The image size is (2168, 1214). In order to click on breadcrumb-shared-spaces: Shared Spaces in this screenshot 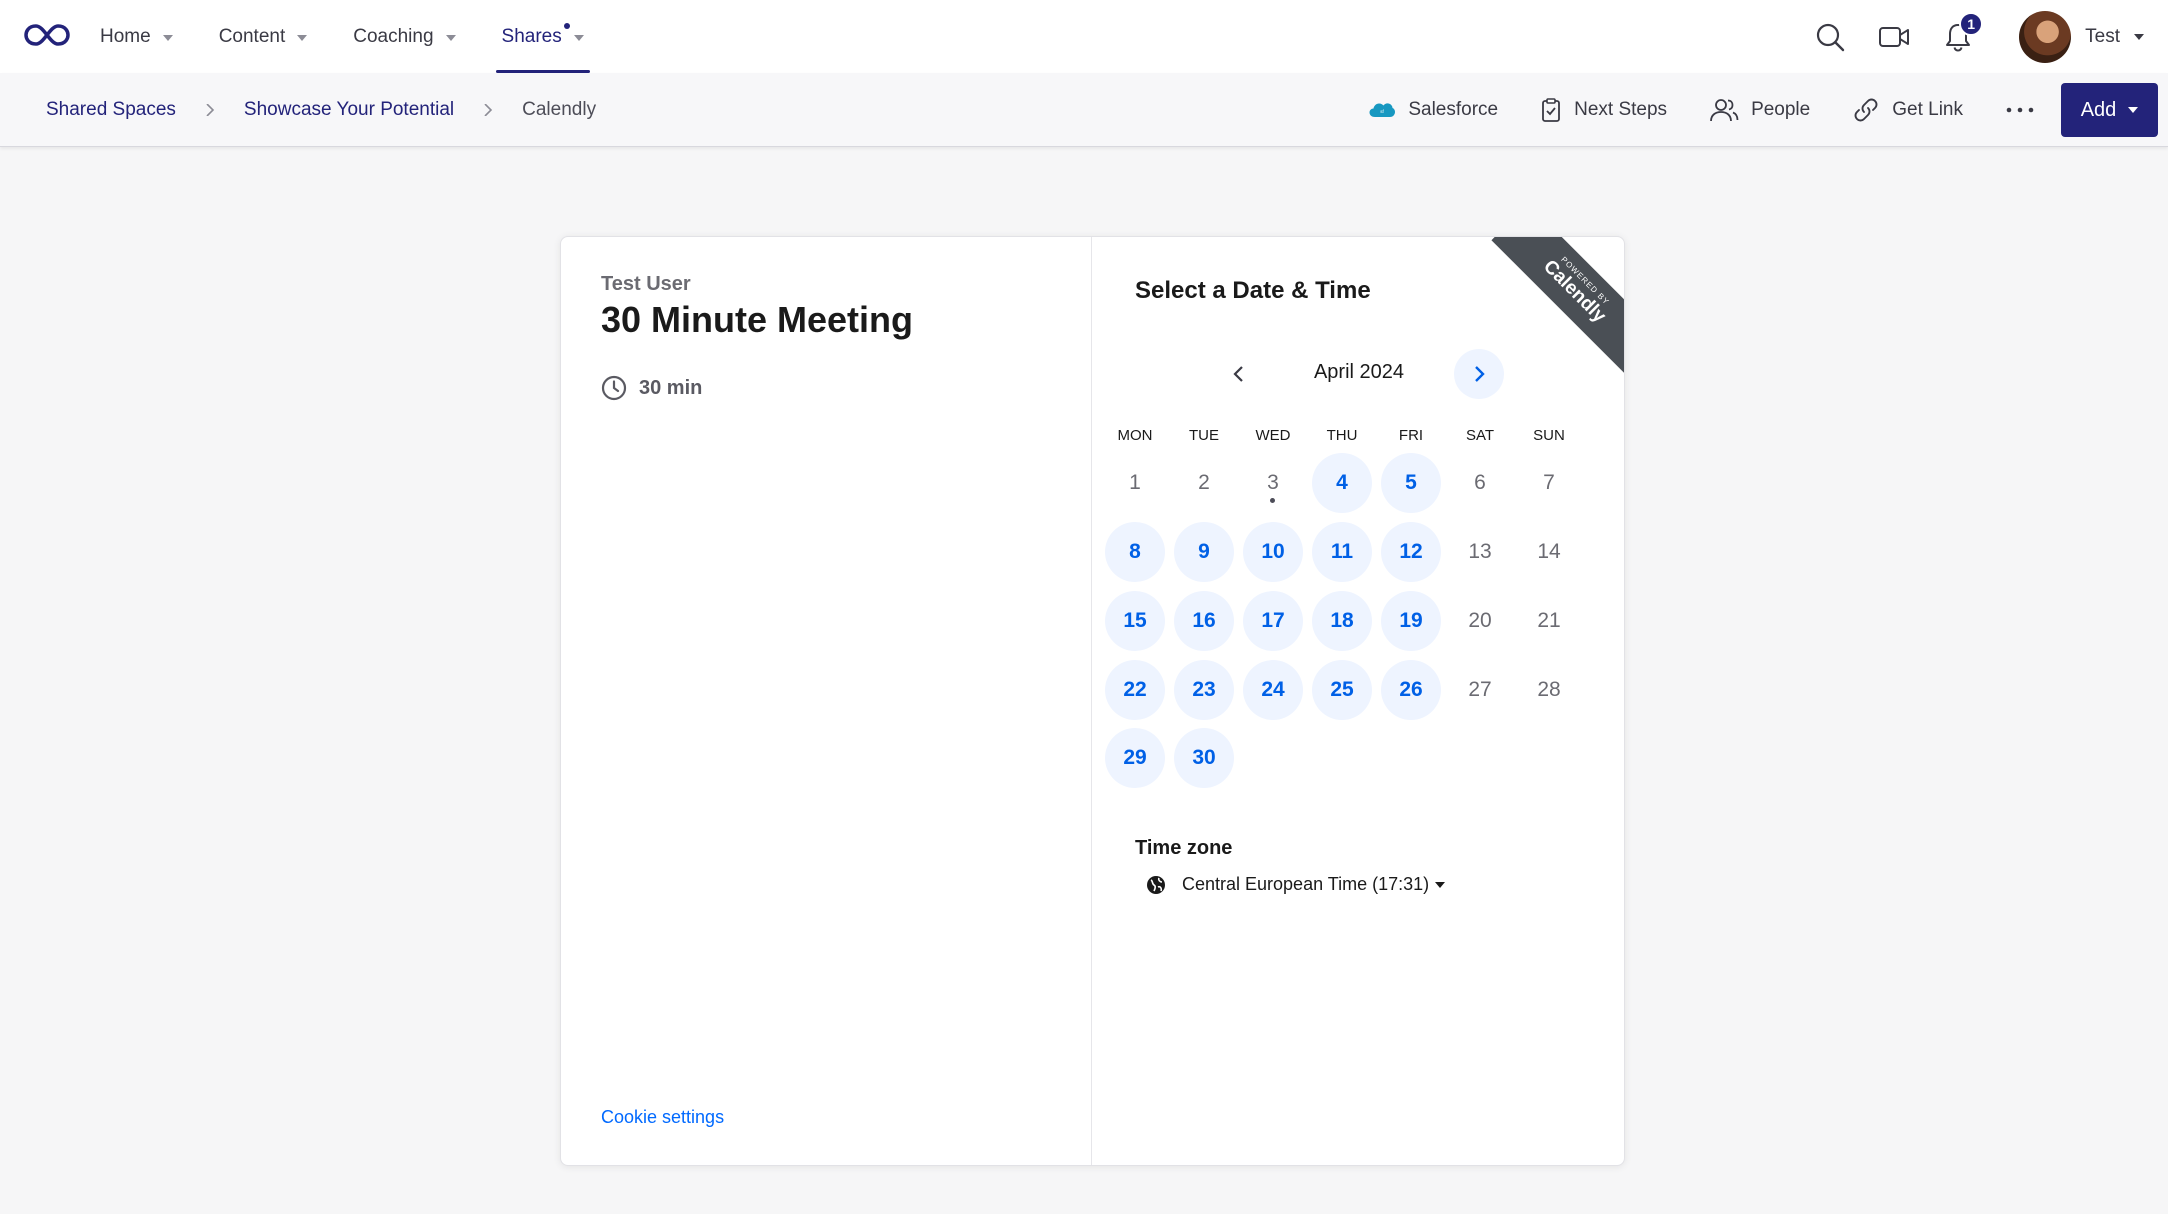, I will do `click(111, 110)`.